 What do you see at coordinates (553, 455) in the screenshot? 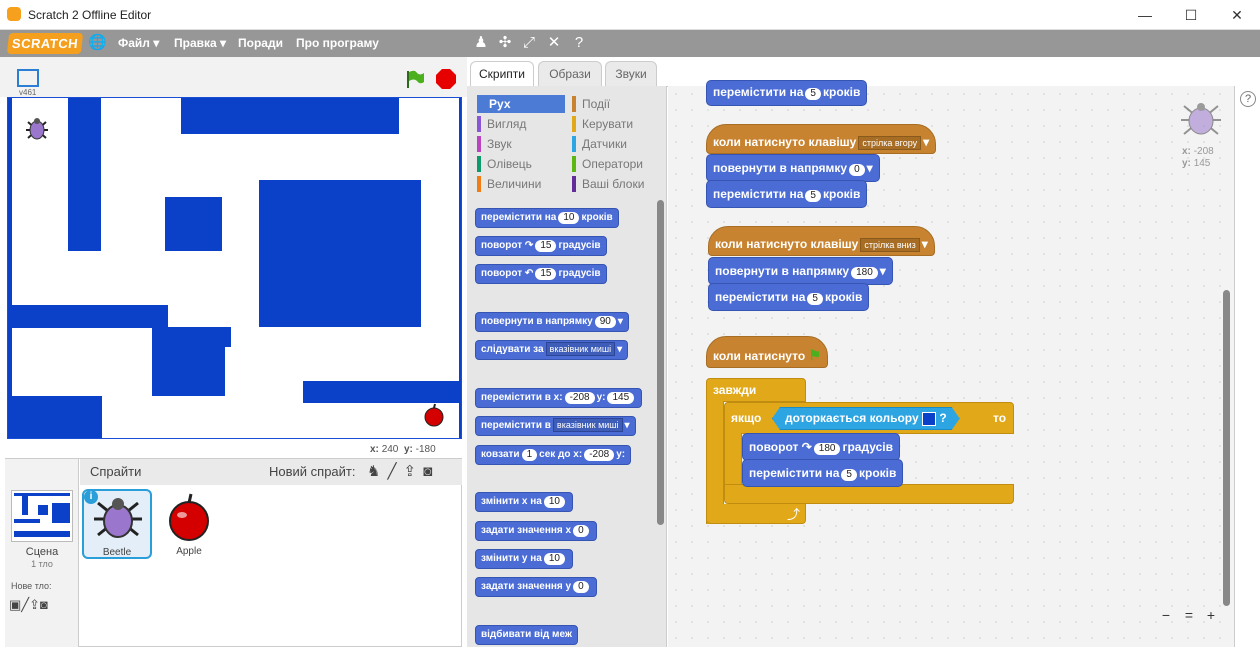
I see `block-glide: ковзати 1 сек до x: -208 y:` at bounding box center [553, 455].